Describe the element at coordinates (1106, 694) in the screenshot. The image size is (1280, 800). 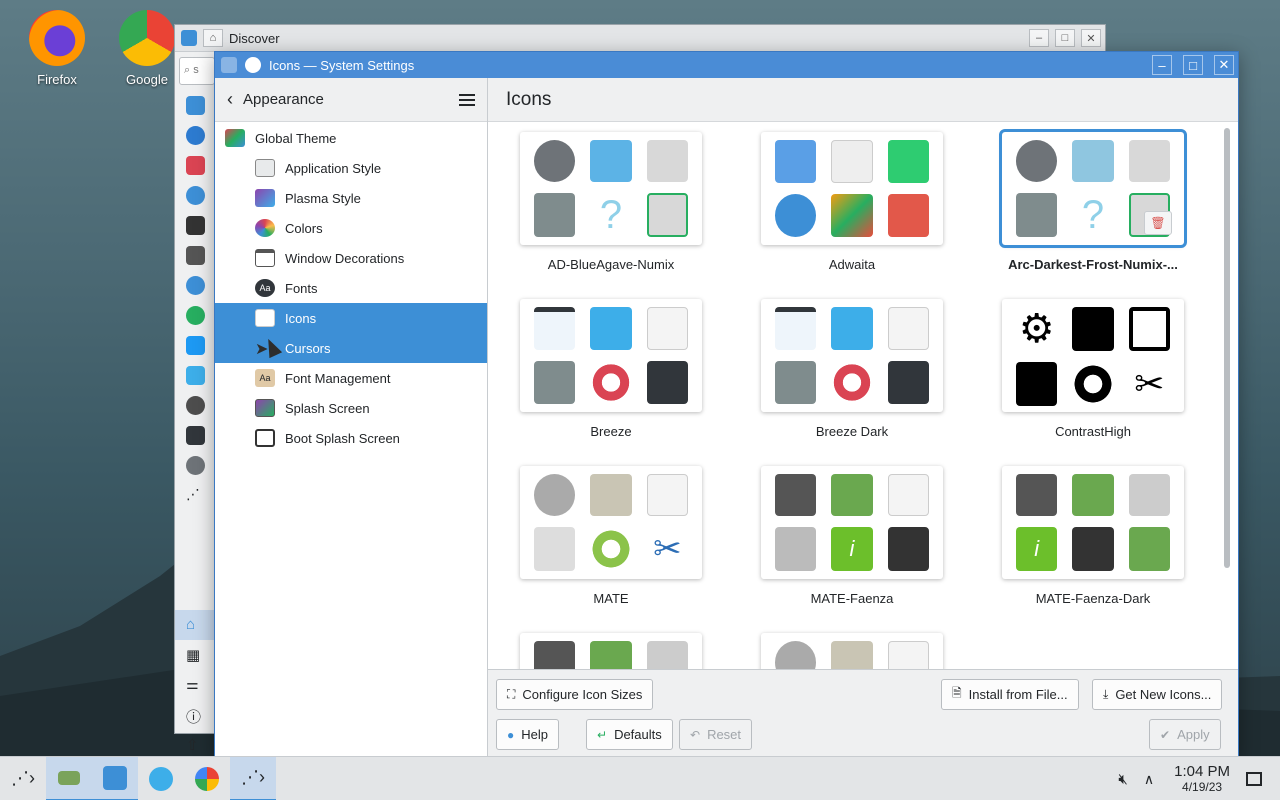
I see `download-icon: ⤓` at that location.